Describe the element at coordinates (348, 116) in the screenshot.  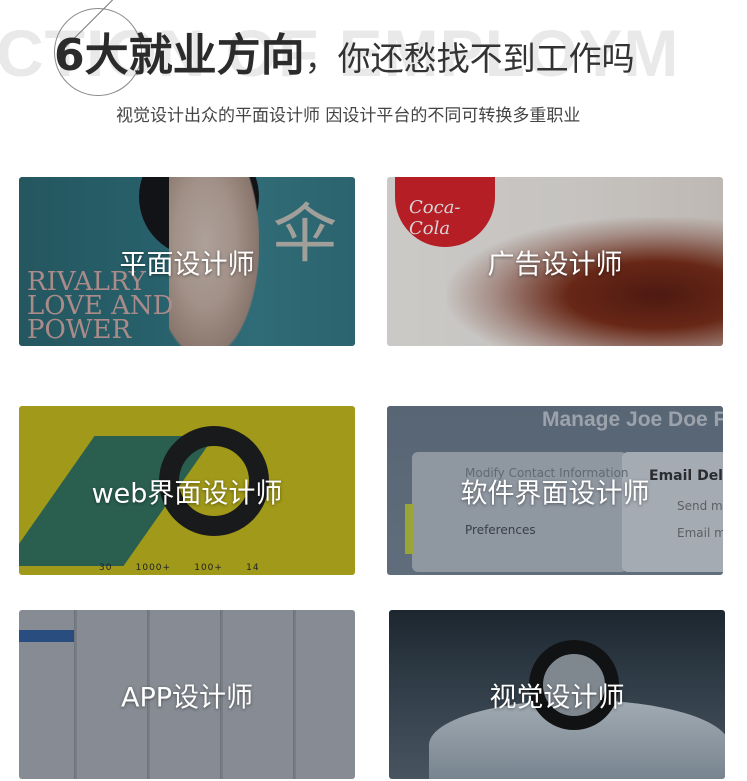
I see `section-subtitle: 视觉设计出众的平面设计师 因设计平台的不同可转换多重职业` at that location.